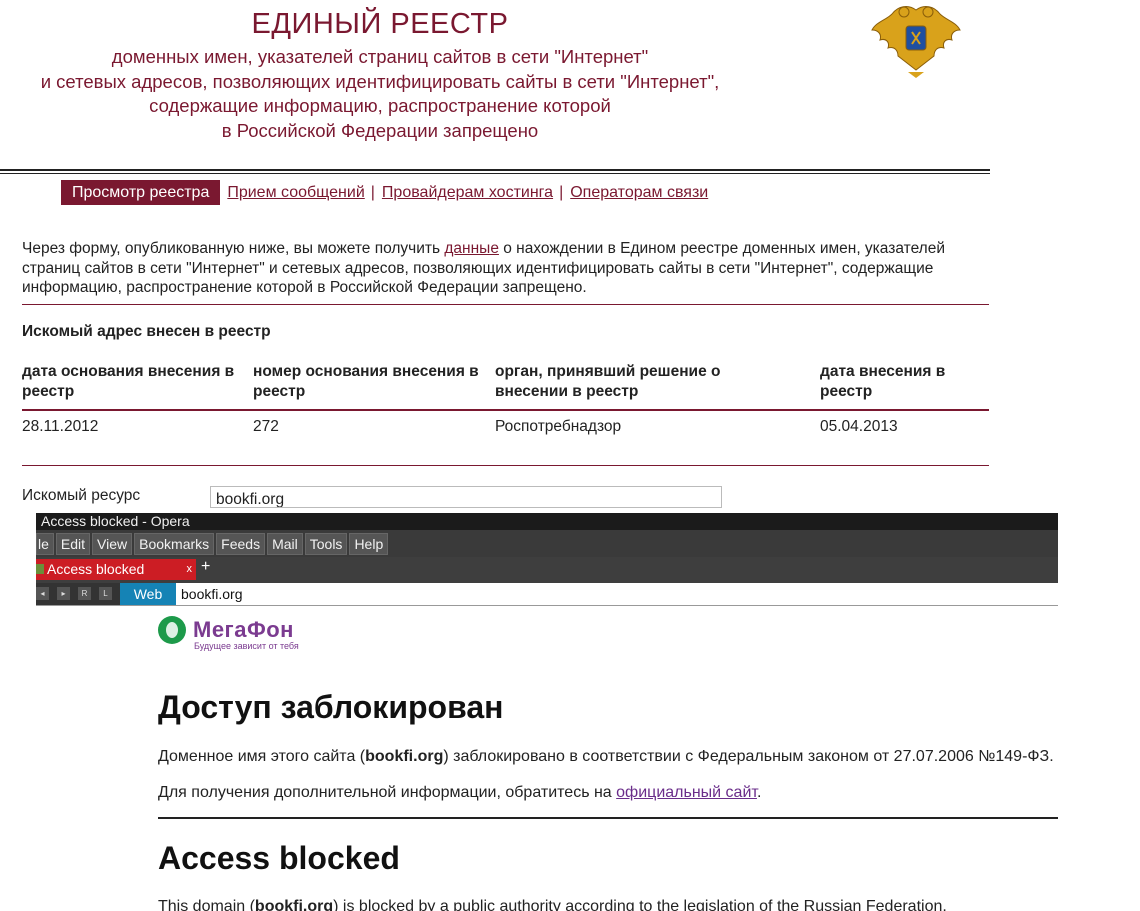  What do you see at coordinates (206, 904) in the screenshot?
I see `text: This domain (` at bounding box center [206, 904].